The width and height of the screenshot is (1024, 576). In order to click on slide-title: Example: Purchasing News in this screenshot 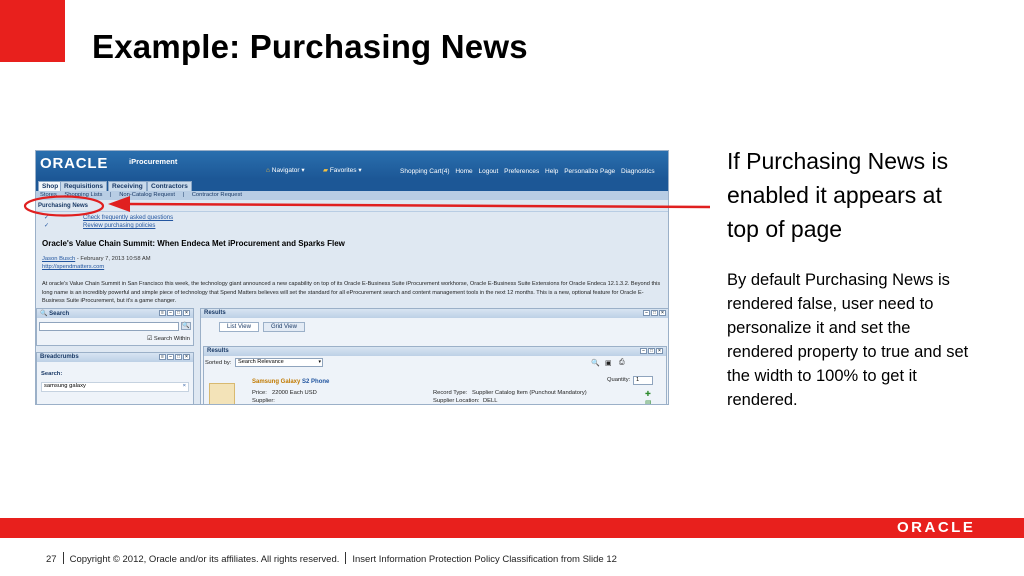, I will do `click(310, 46)`.